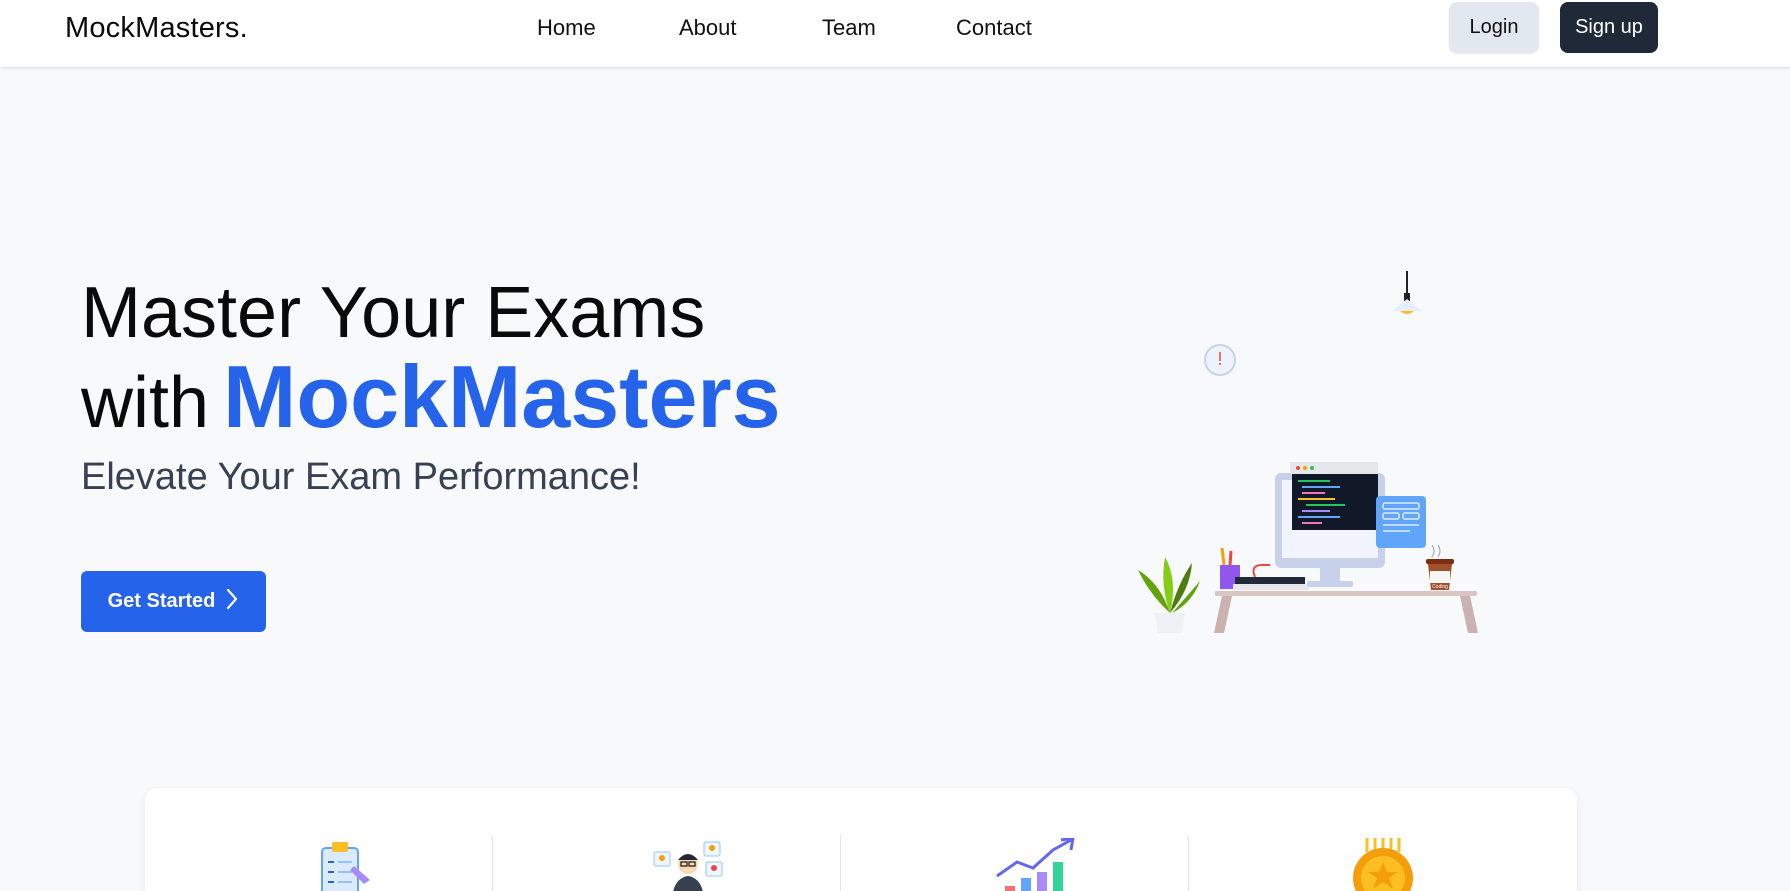 The image size is (1790, 891). I want to click on clipboard-checklist-icon, so click(342, 864).